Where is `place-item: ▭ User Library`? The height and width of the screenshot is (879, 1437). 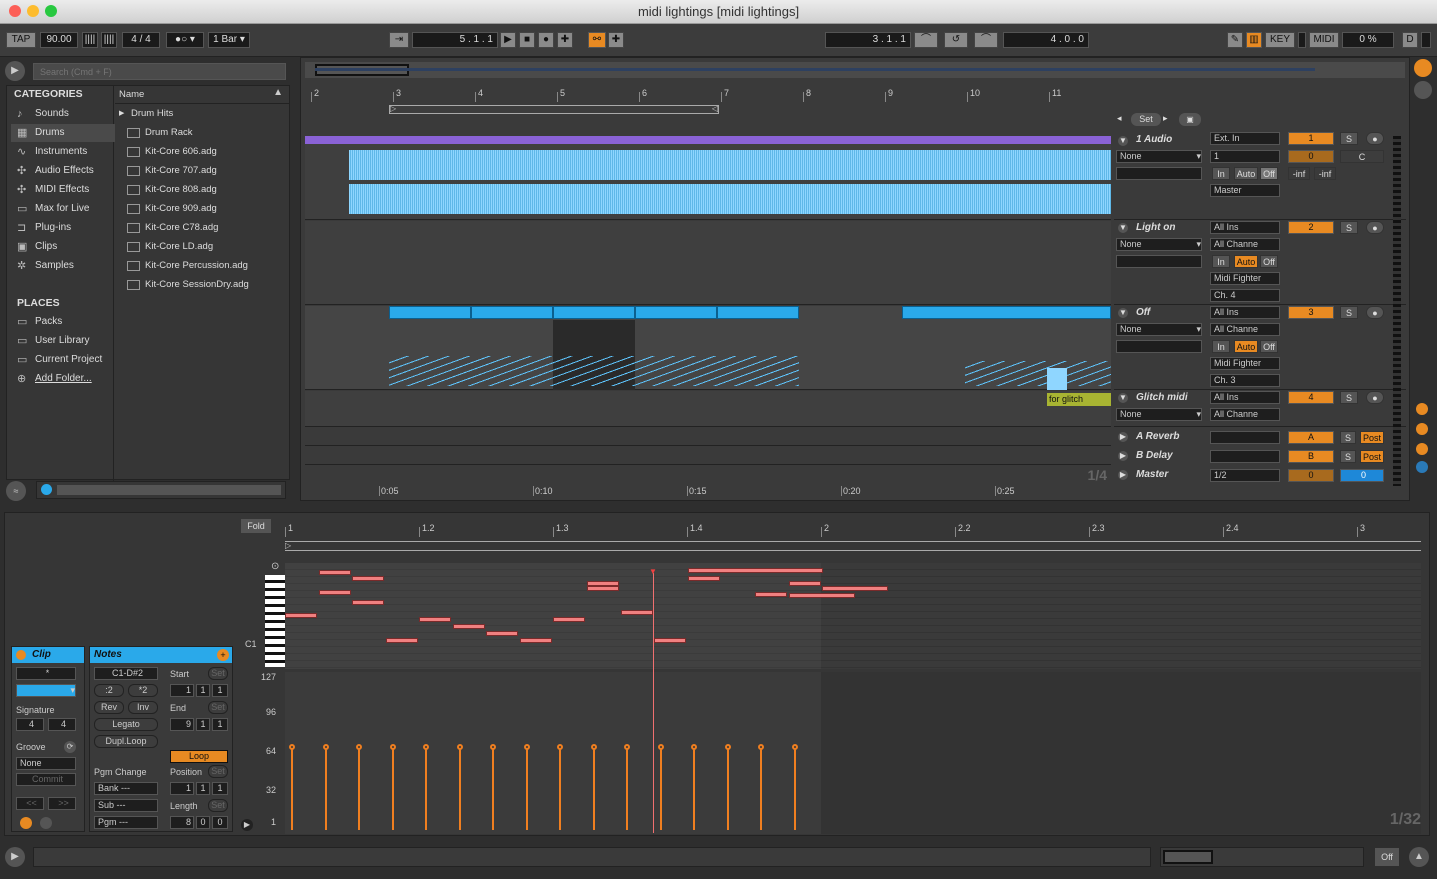 place-item: ▭ User Library is located at coordinates (63, 341).